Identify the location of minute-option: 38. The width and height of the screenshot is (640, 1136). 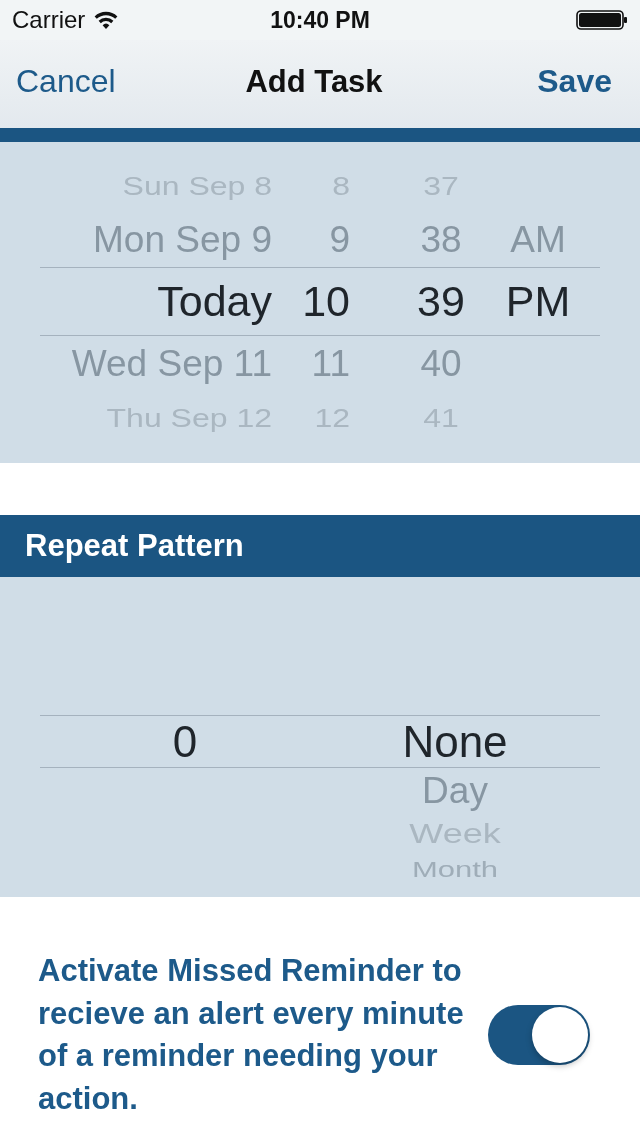
(441, 239).